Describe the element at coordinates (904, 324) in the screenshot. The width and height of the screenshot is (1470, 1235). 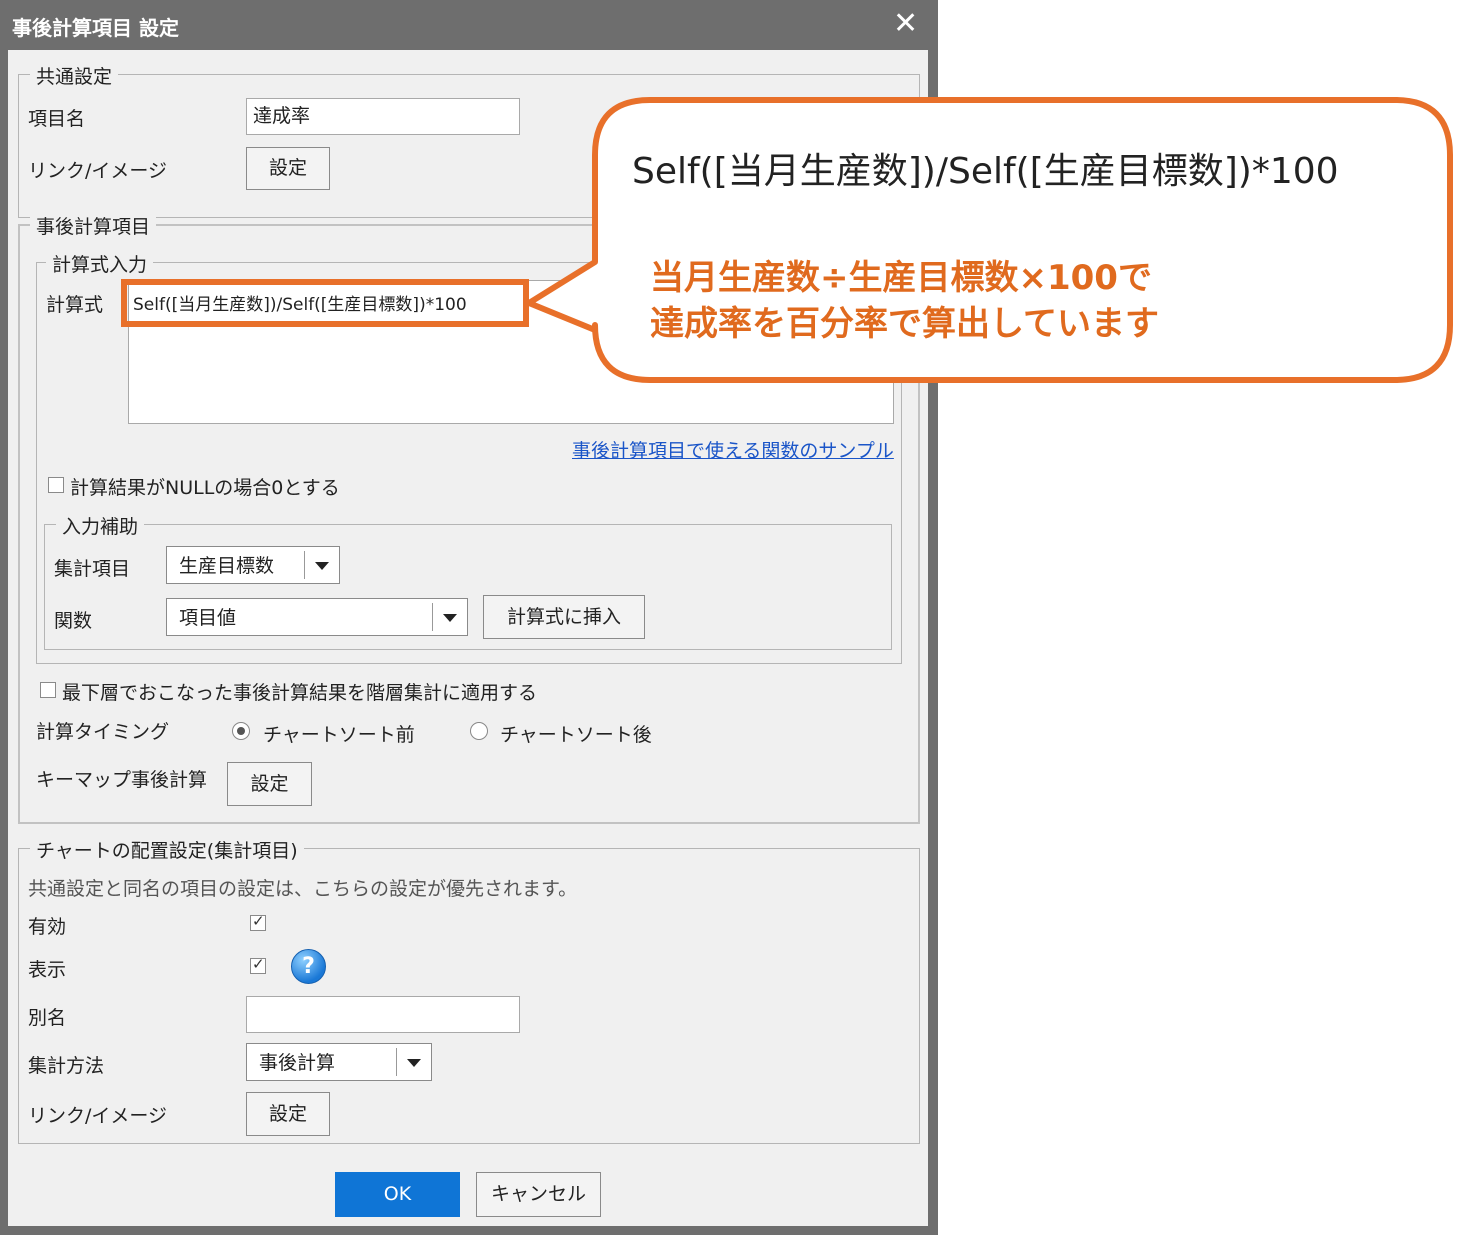
I see `callout-note-line2: 達成率を百分率で算出しています` at that location.